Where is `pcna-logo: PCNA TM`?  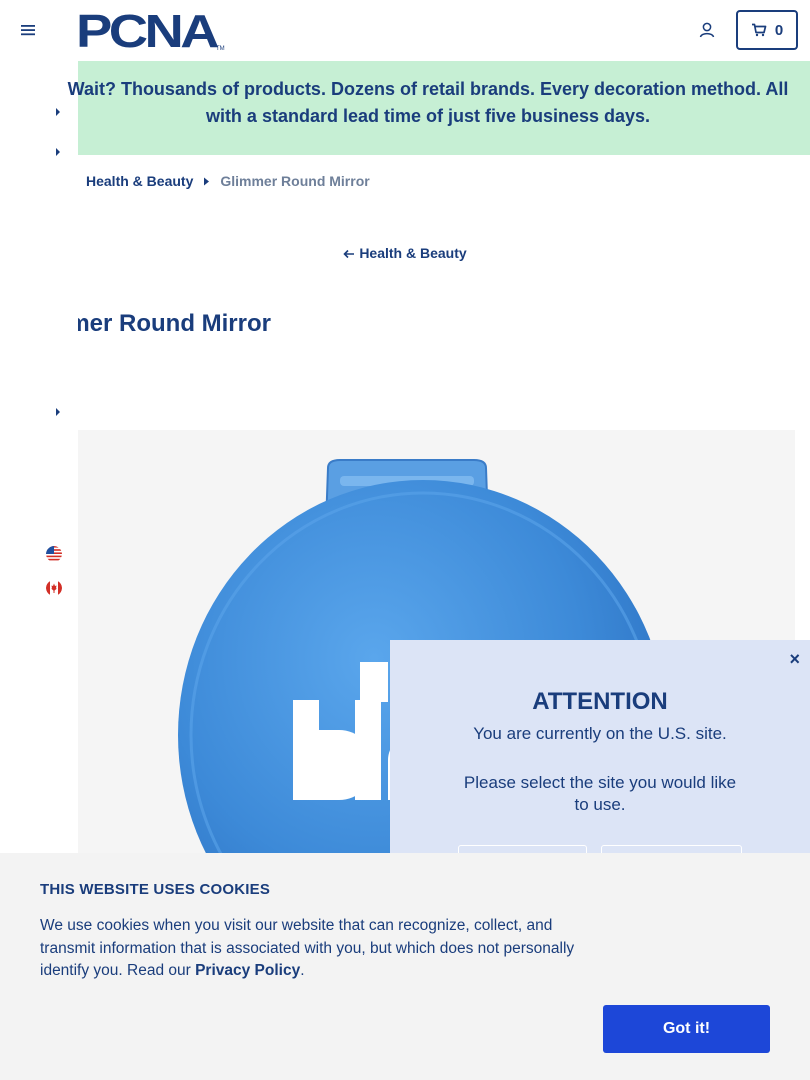
pcna-logo: PCNA TM is located at coordinates (151, 31).